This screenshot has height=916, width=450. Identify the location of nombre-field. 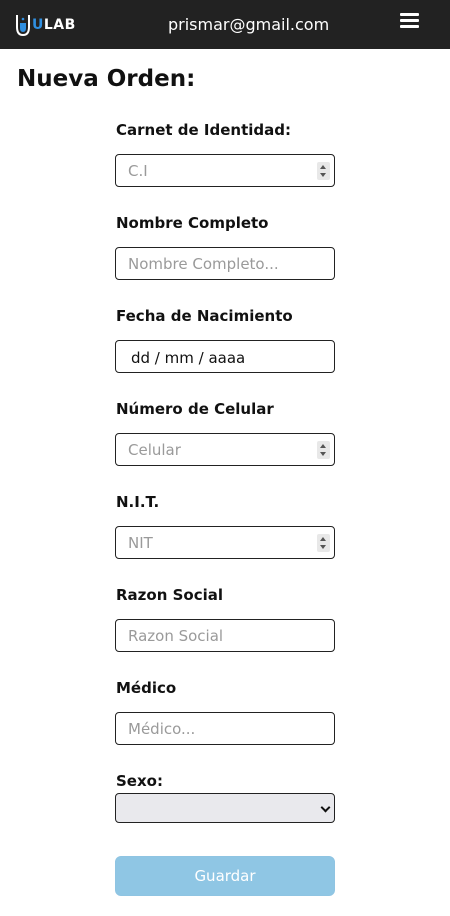
(225, 263).